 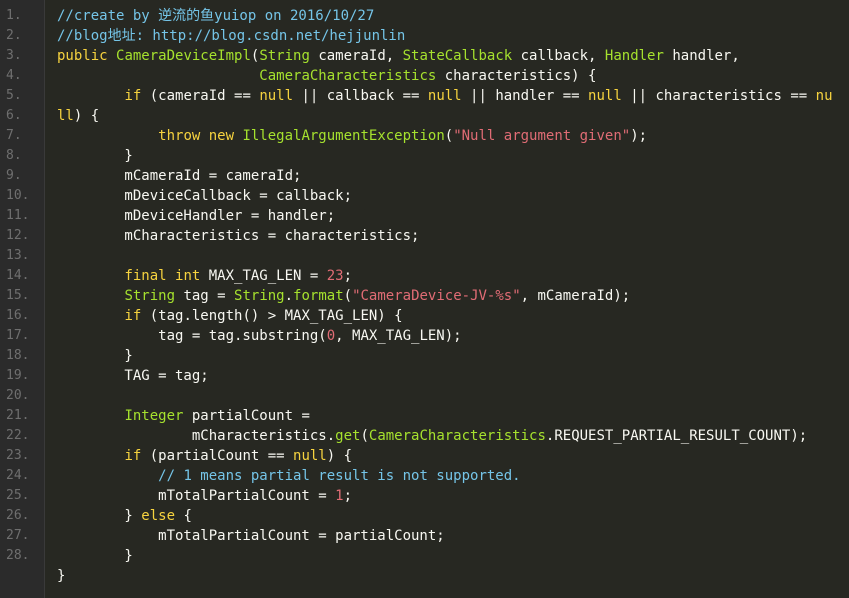 What do you see at coordinates (183, 516) in the screenshot?
I see `code-token: {` at bounding box center [183, 516].